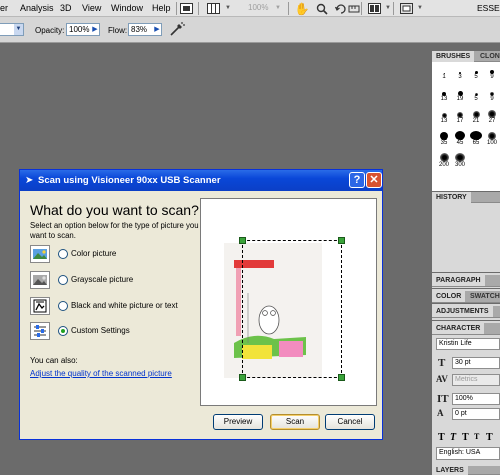  I want to click on mode-dropdown: ▼, so click(12, 29).